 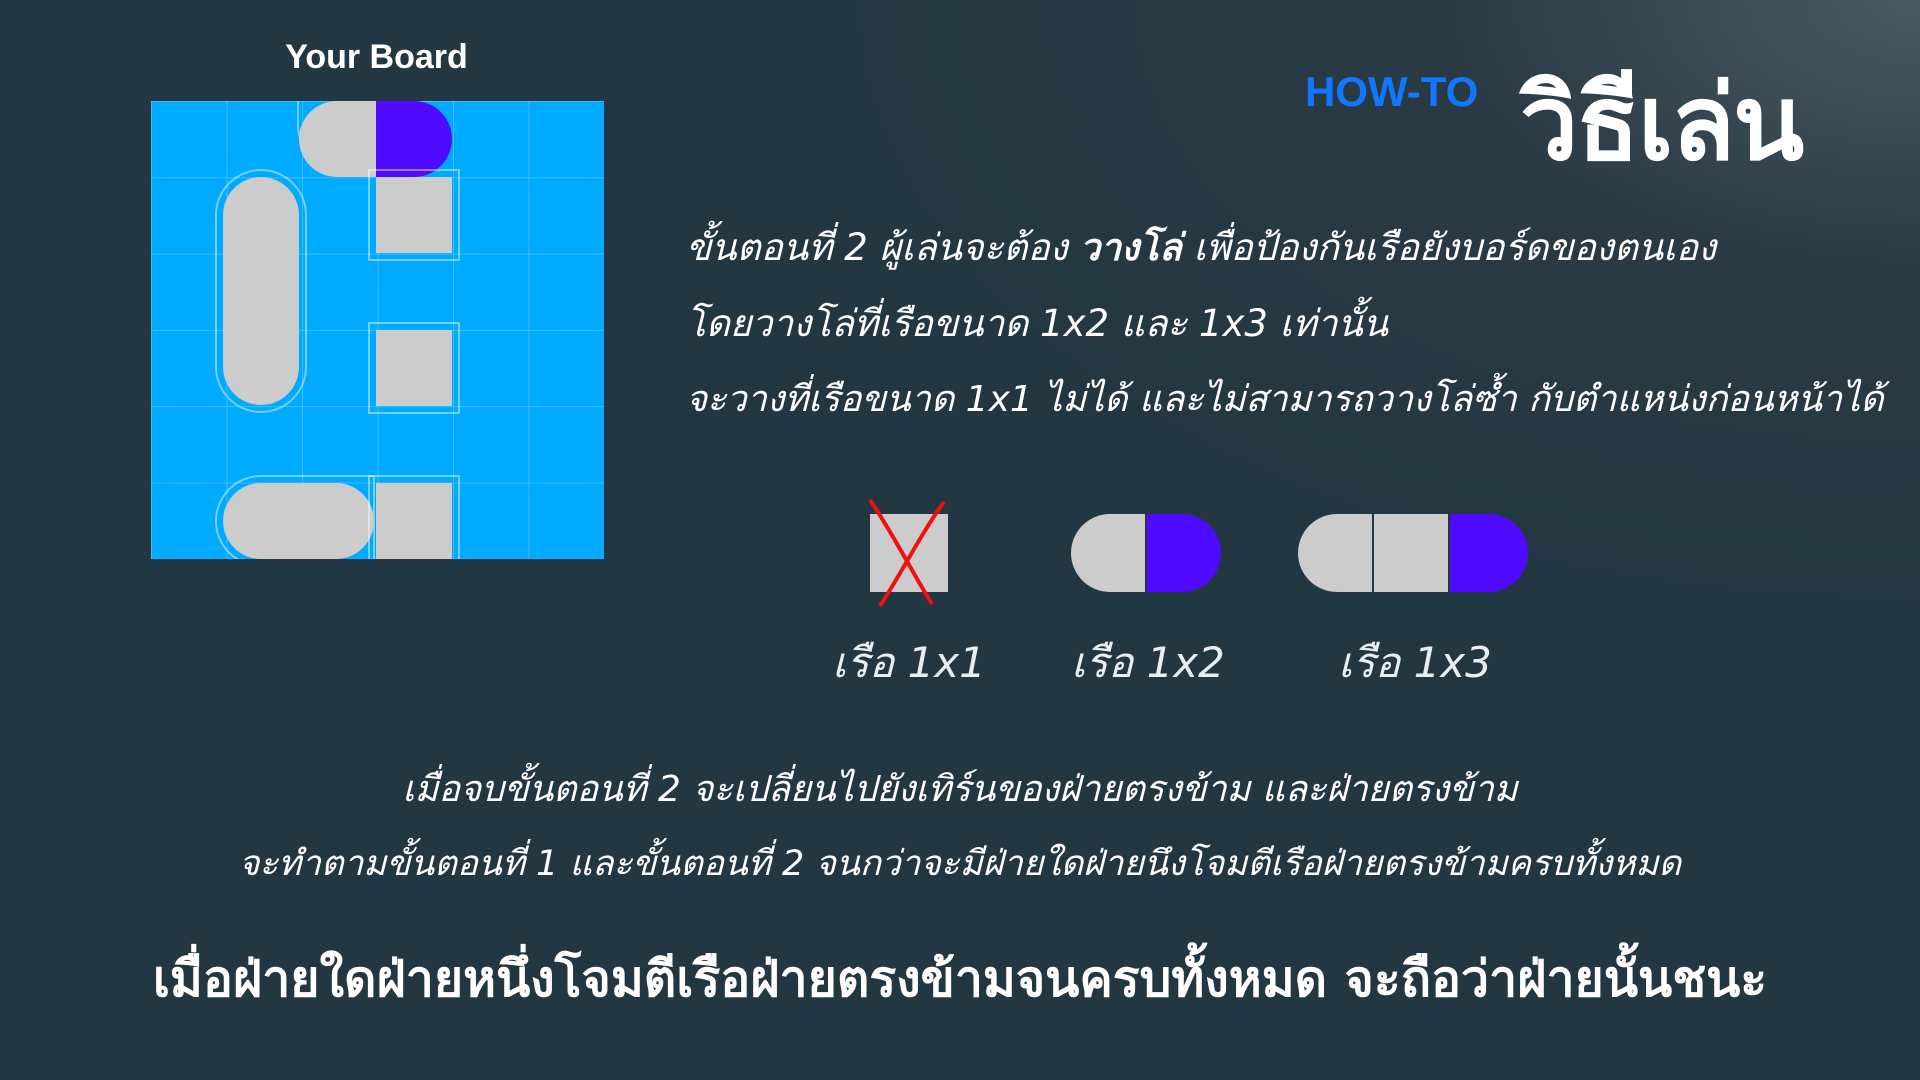 What do you see at coordinates (909, 662) in the screenshot?
I see `ship-label-1x1: เรือ 1x1` at bounding box center [909, 662].